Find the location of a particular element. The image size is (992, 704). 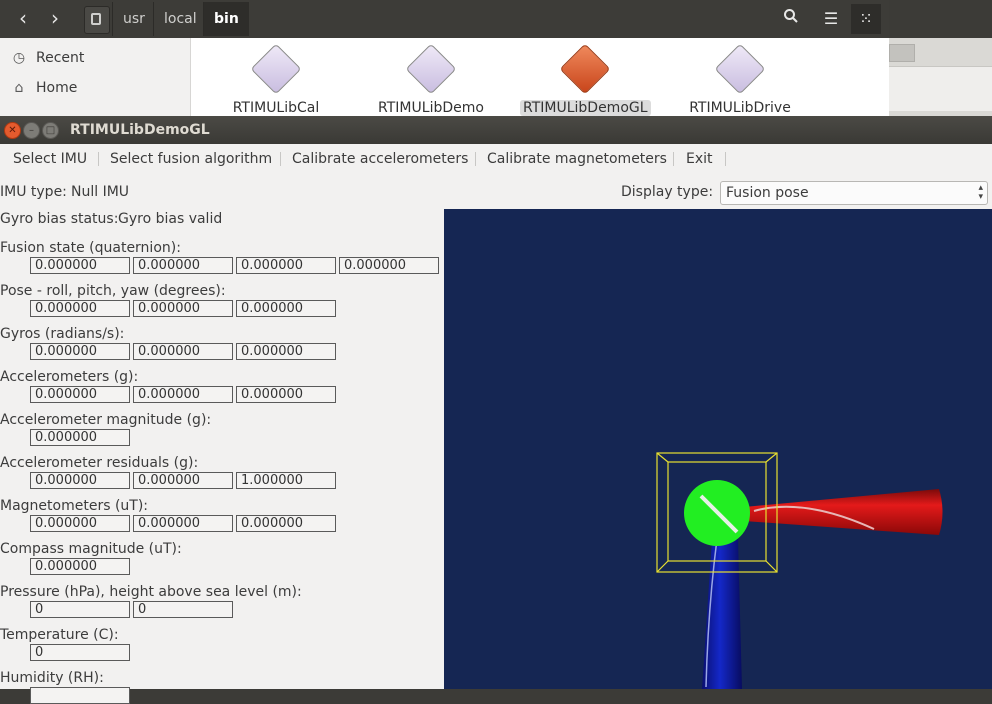

file-name: RTIMULibDrive is located at coordinates (740, 108).